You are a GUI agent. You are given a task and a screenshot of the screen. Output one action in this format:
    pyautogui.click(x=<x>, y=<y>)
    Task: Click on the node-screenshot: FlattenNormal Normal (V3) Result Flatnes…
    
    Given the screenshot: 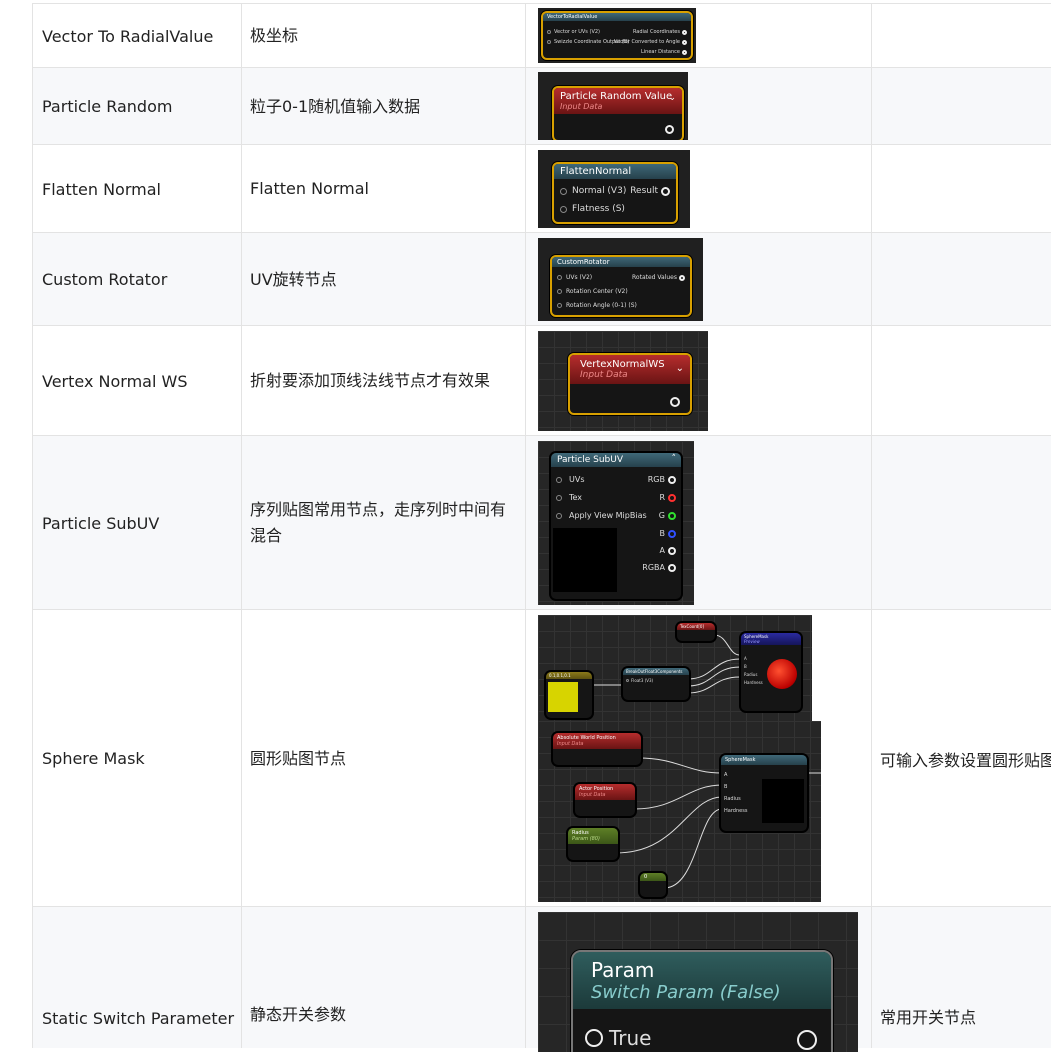 What is the action you would take?
    pyautogui.click(x=614, y=189)
    